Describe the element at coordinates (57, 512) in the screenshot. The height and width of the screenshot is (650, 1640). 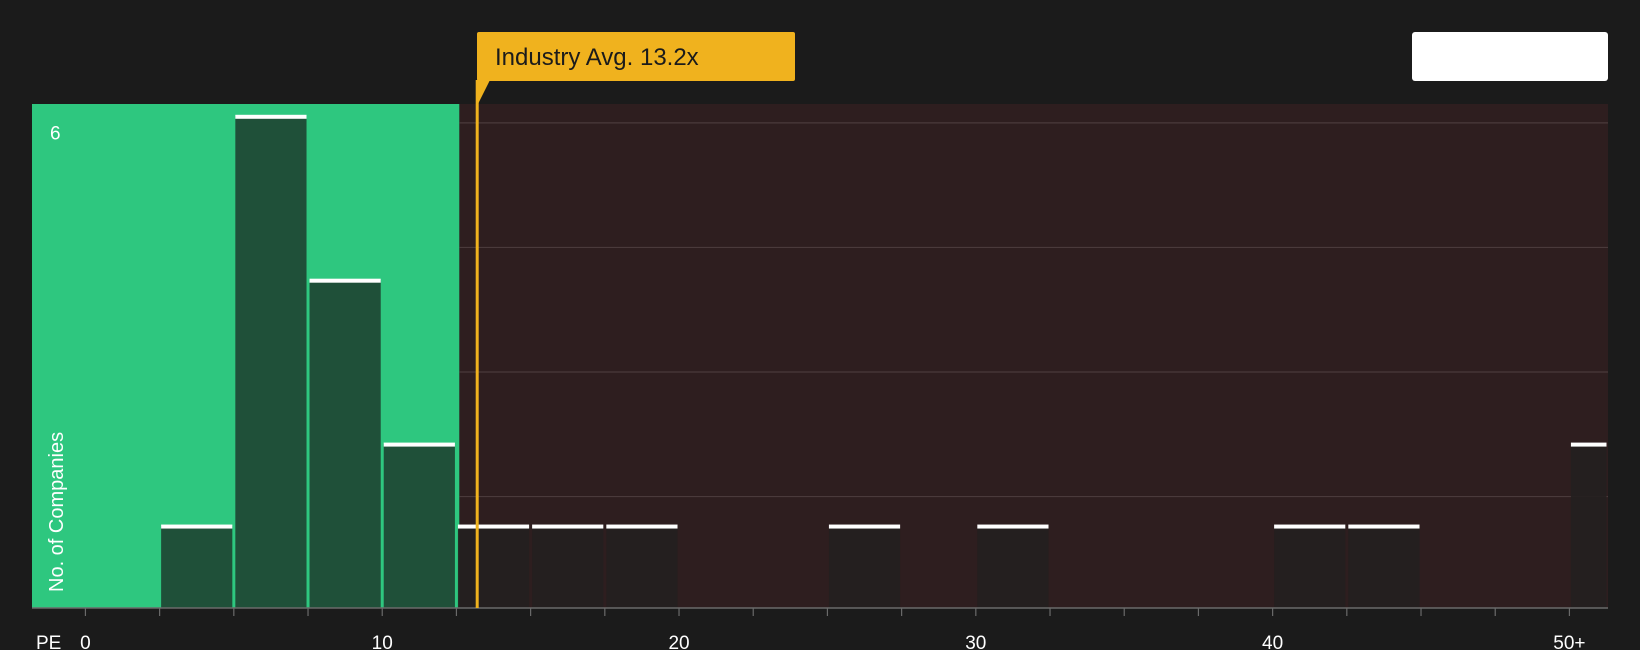
I see `y-axis-title: No. of Companies` at that location.